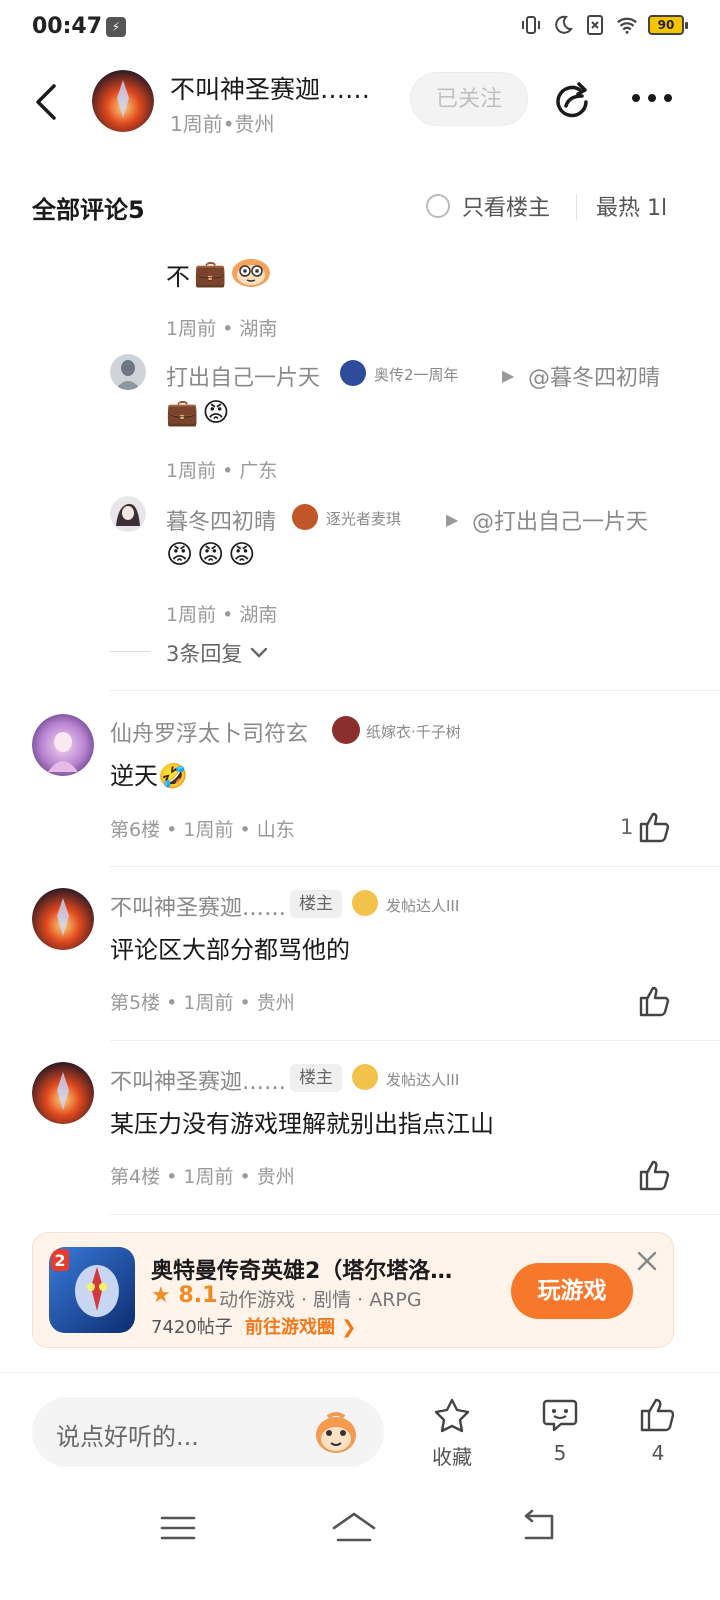 The height and width of the screenshot is (1600, 720). What do you see at coordinates (560, 520) in the screenshot?
I see `reply-to: @打出自己一片天` at bounding box center [560, 520].